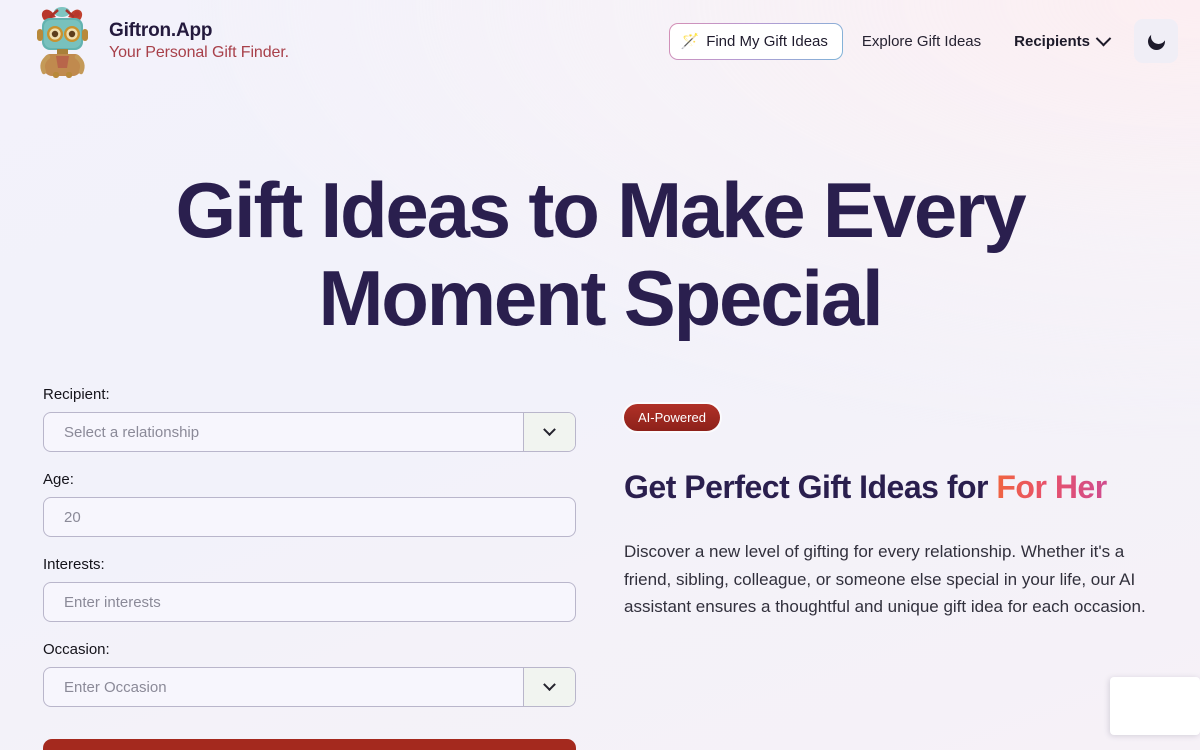 The width and height of the screenshot is (1200, 750). I want to click on info-title: Get Perfect Gift Ideas for For Her, so click(897, 487).